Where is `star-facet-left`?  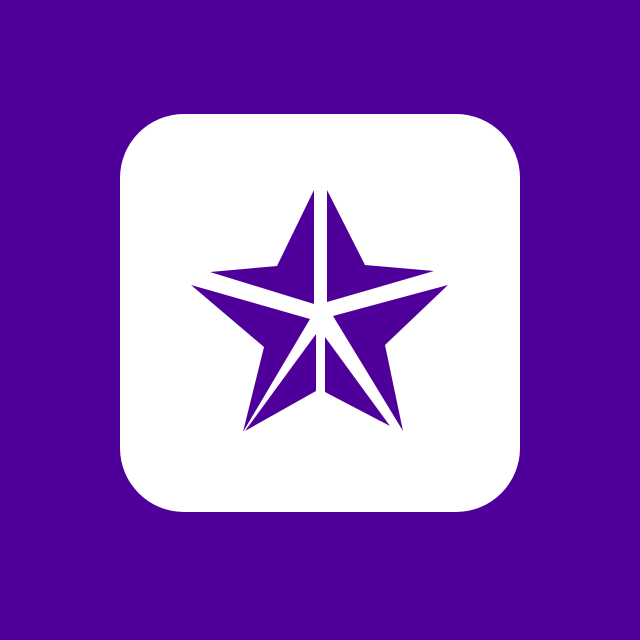
star-facet-left is located at coordinates (250, 358).